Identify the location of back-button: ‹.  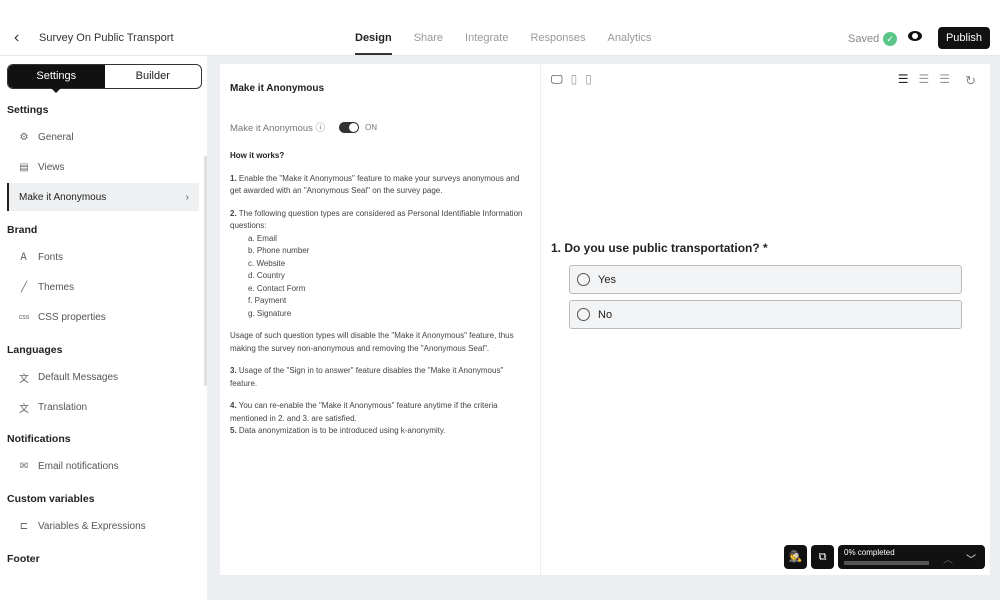
(16, 38).